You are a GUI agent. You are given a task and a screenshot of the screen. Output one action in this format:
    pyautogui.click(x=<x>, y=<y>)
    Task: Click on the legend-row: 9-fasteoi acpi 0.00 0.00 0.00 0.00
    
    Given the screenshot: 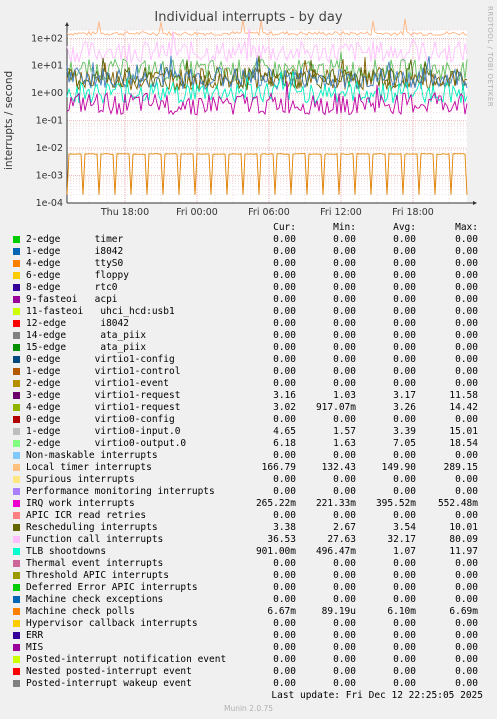 What is the action you would take?
    pyautogui.click(x=248, y=300)
    